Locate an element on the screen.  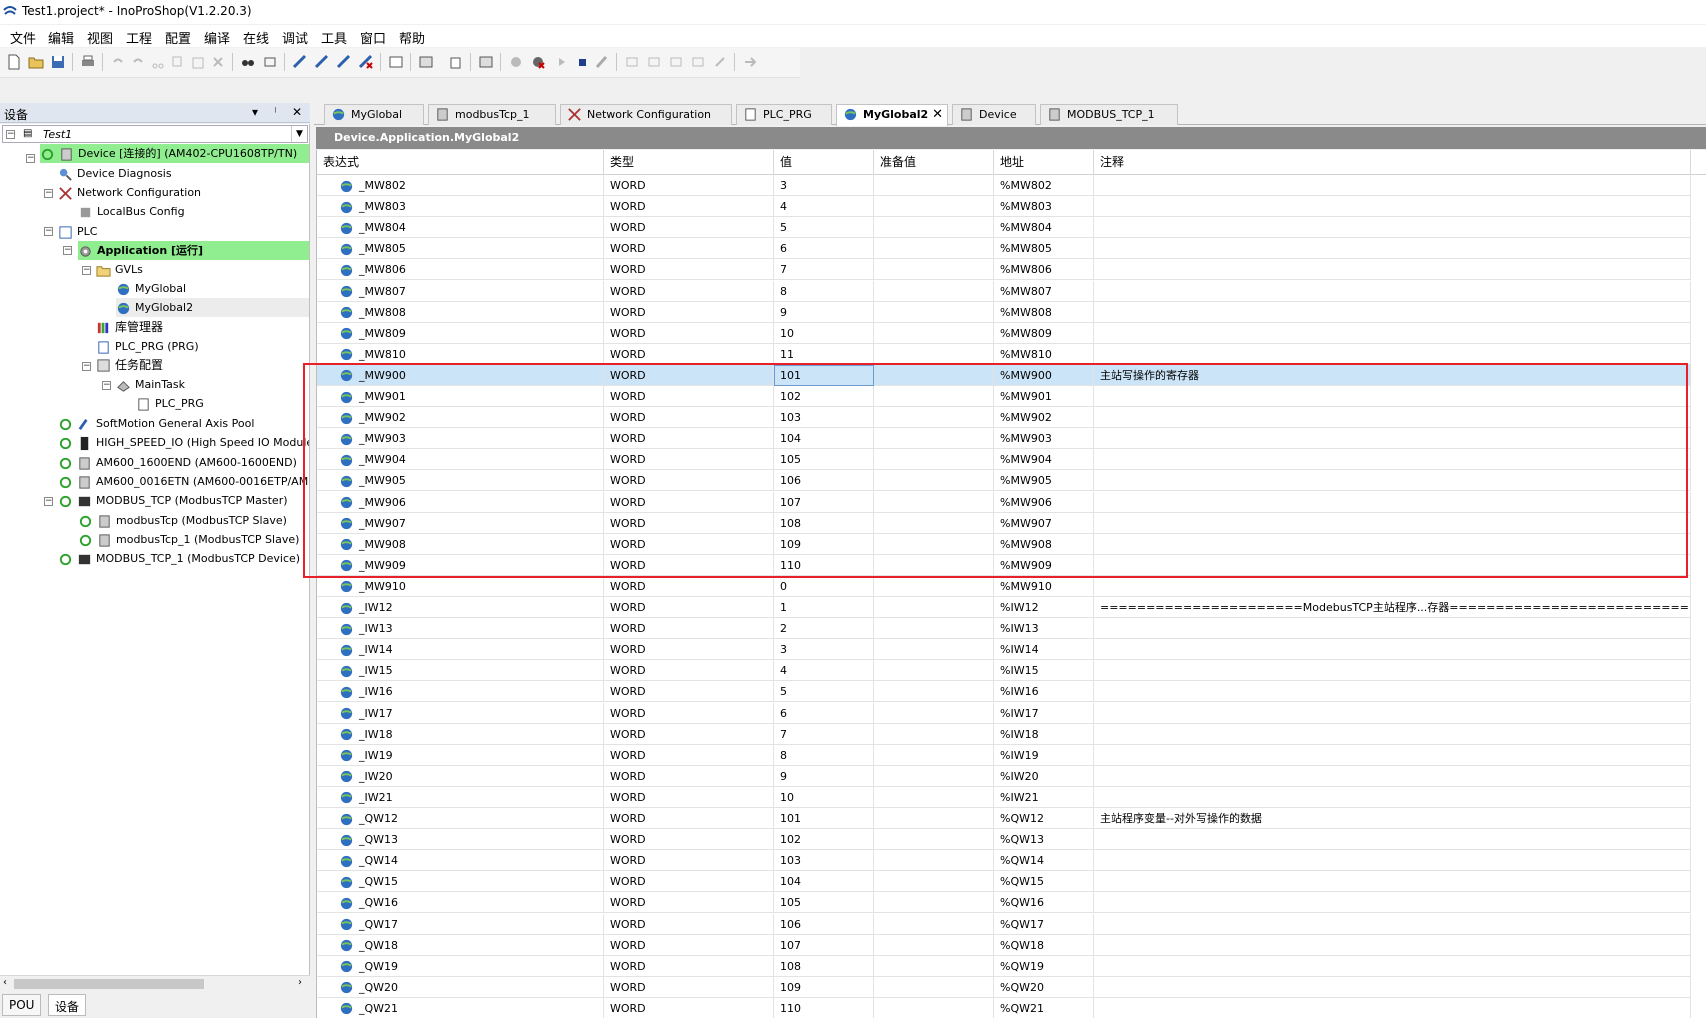
tab-devices: 设备 is located at coordinates (67, 1005).